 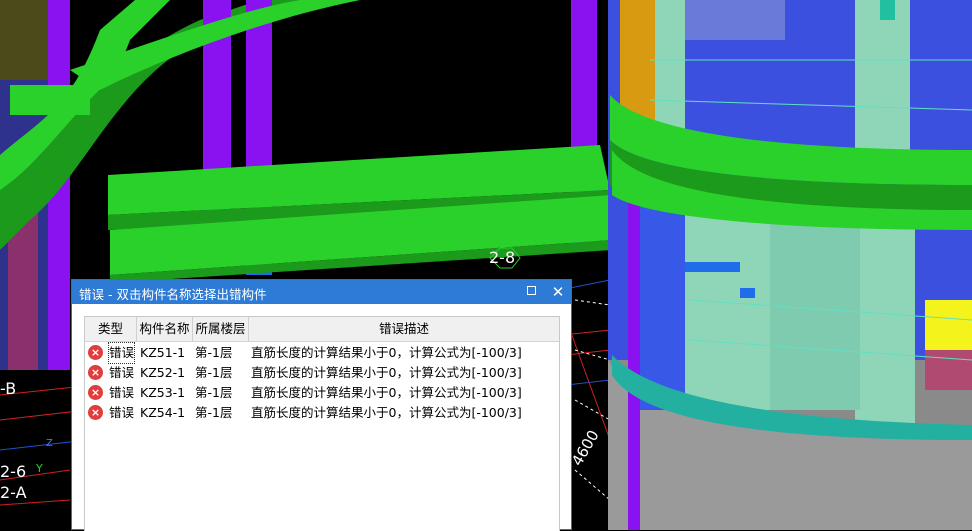 I want to click on axis-label-2-a: 2-A, so click(x=13, y=492).